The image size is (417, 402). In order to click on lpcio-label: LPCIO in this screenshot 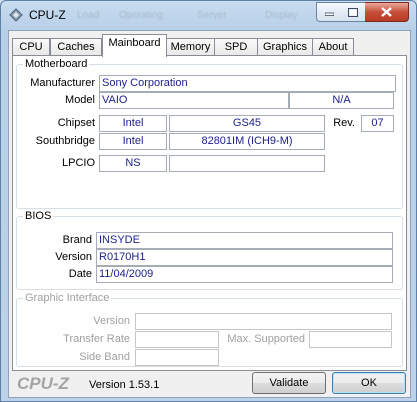, I will do `click(78, 163)`.